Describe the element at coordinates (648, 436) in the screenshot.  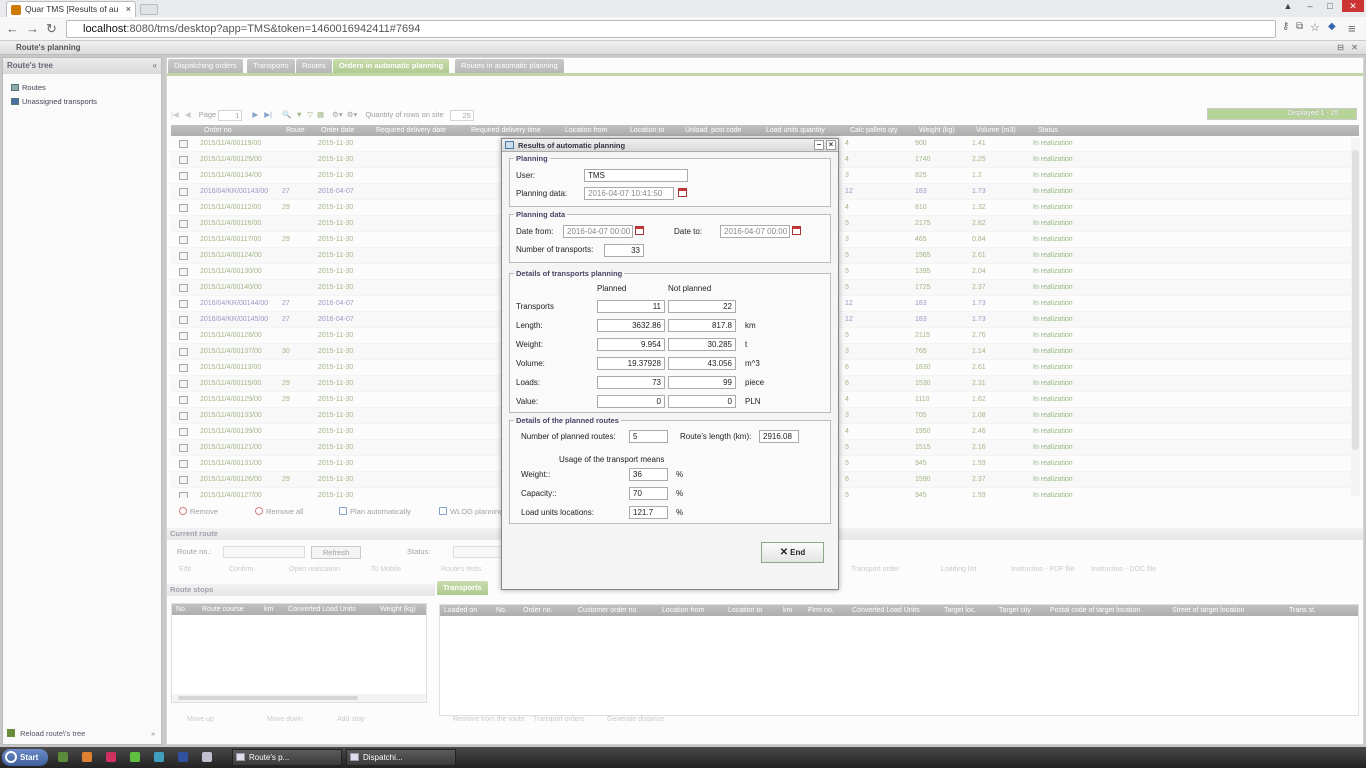
I see `planned-routes-count-field: 5` at that location.